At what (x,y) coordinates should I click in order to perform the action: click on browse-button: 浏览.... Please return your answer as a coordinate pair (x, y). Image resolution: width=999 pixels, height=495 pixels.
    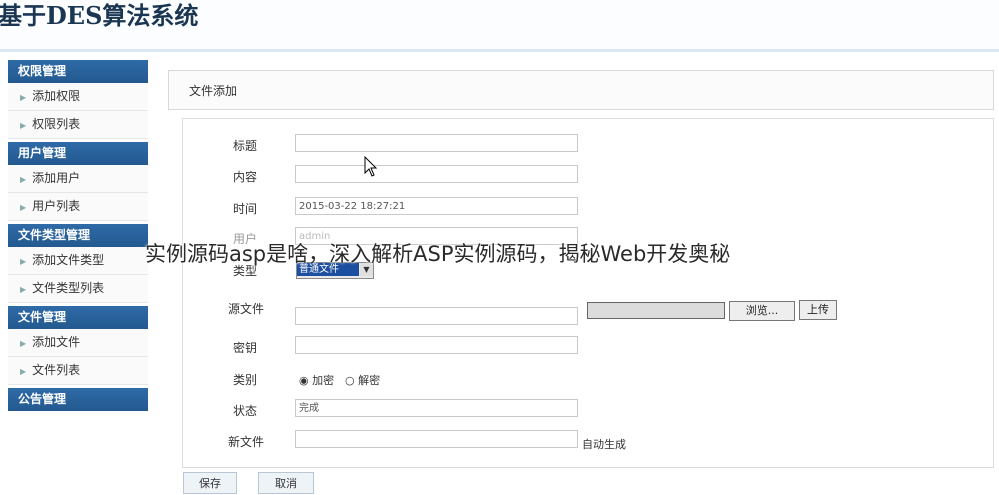
    Looking at the image, I should click on (762, 311).